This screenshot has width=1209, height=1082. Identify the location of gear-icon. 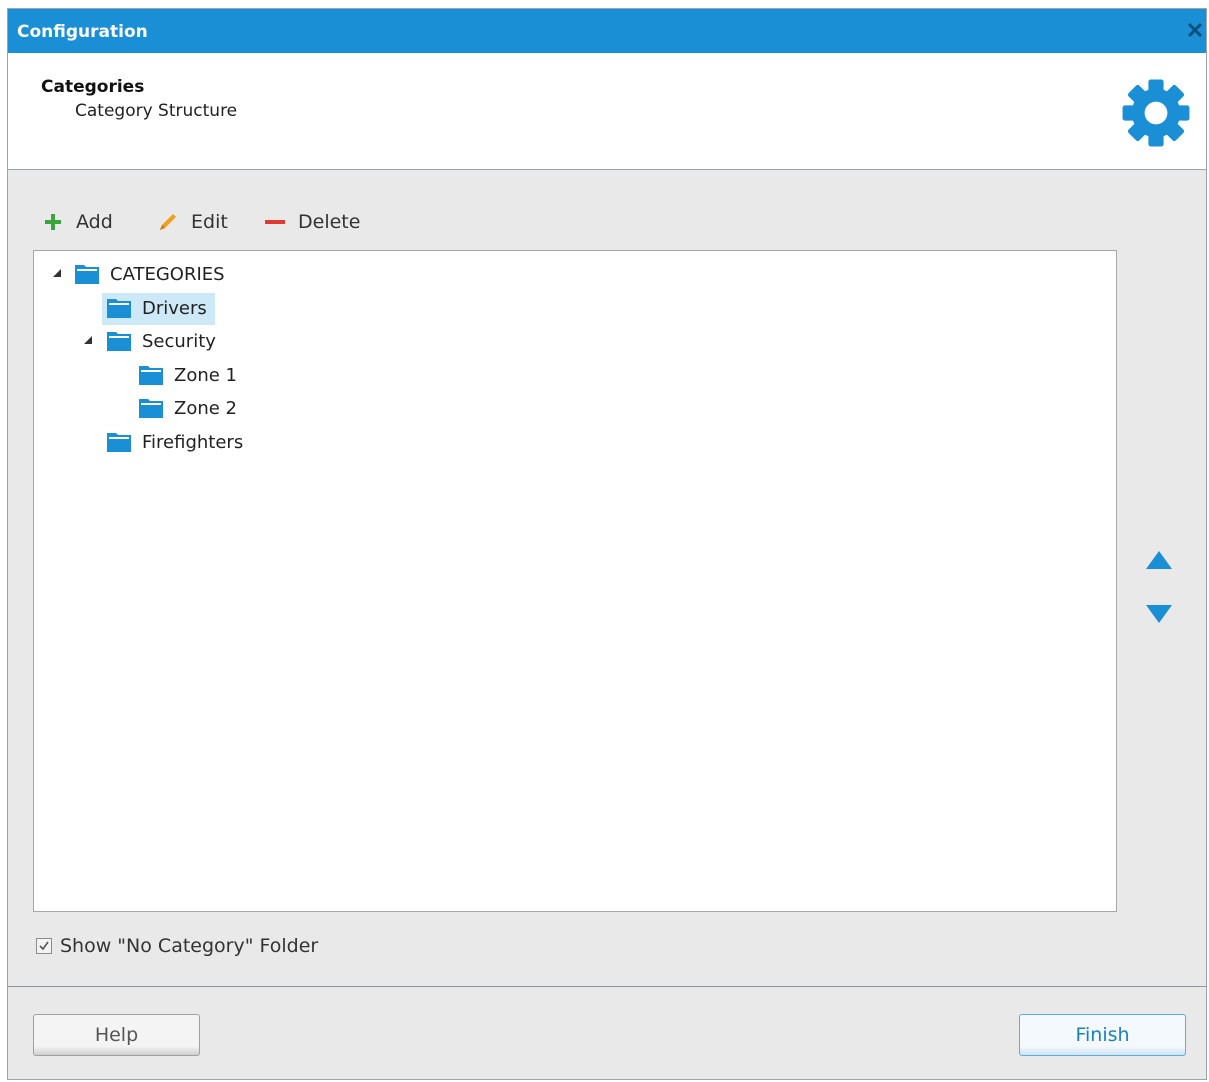
(1156, 113).